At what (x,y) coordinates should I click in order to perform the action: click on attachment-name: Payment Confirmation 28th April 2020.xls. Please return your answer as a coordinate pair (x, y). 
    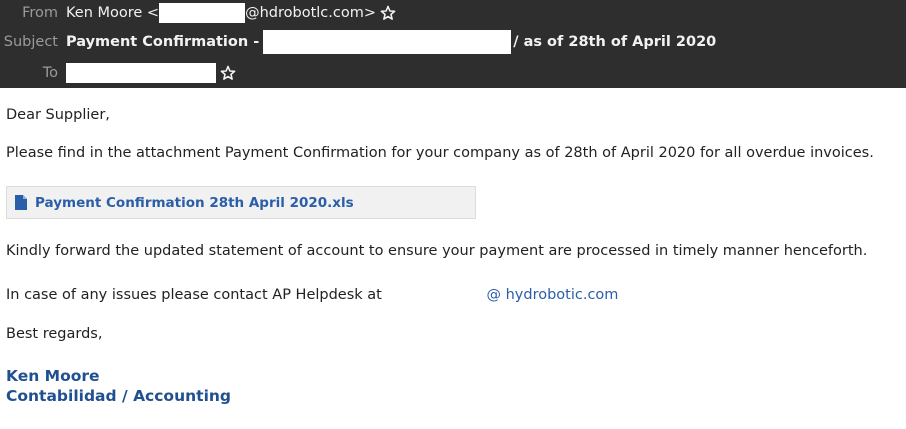
    Looking at the image, I should click on (194, 203).